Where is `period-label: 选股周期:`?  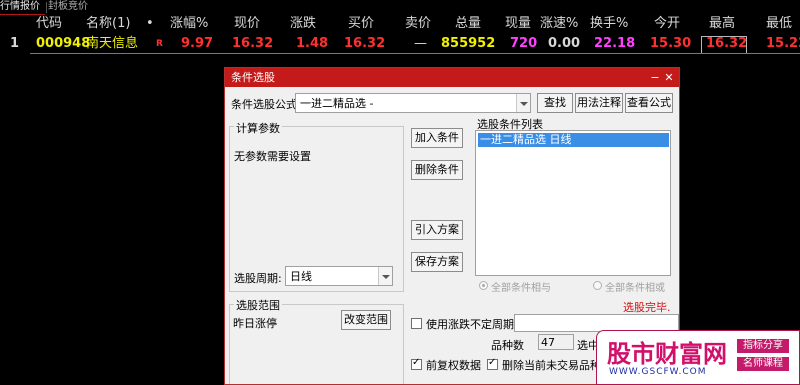
period-label: 选股周期: is located at coordinates (258, 278).